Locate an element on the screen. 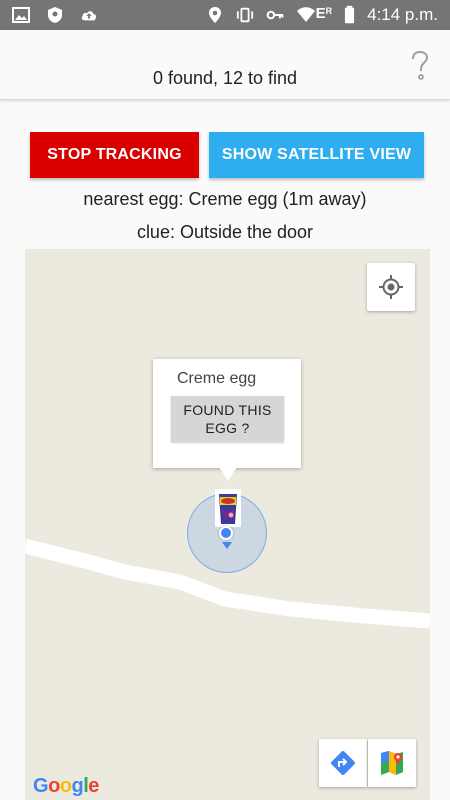  open-in-google-maps-button is located at coordinates (392, 763).